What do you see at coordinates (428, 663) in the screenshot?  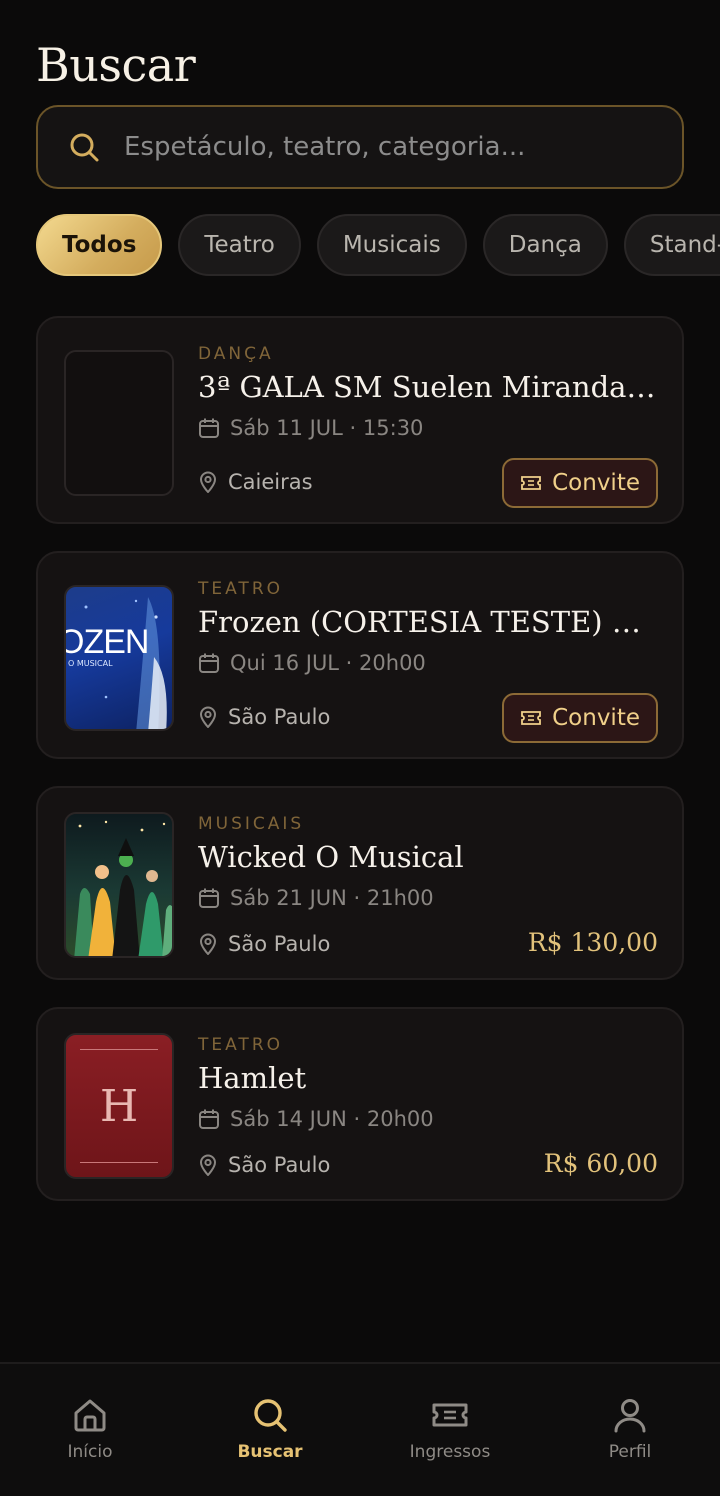 I see `event-datetime-row: Qui 16 JUL · 20h00` at bounding box center [428, 663].